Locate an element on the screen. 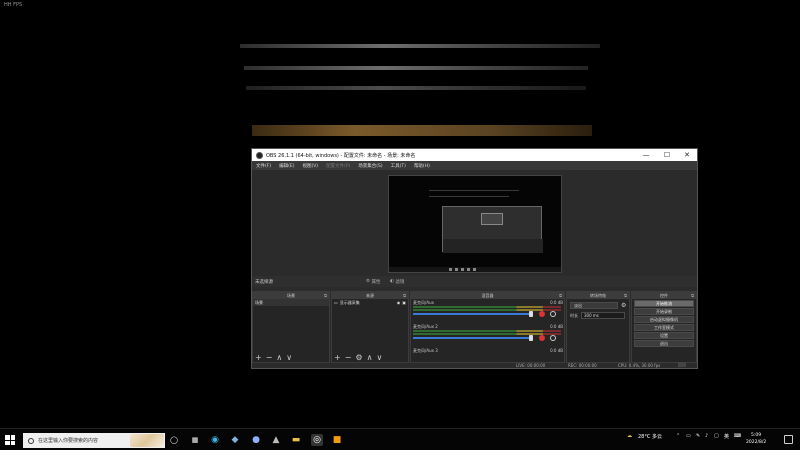 This screenshot has height=450, width=800. live-status: LIVE: 00:00:00 is located at coordinates (531, 365).